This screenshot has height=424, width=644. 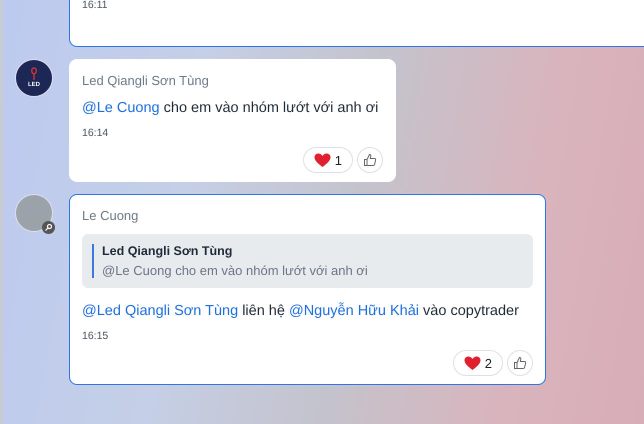 I want to click on mention-link: @Led Qiangli Sơn Tùng, so click(x=160, y=311).